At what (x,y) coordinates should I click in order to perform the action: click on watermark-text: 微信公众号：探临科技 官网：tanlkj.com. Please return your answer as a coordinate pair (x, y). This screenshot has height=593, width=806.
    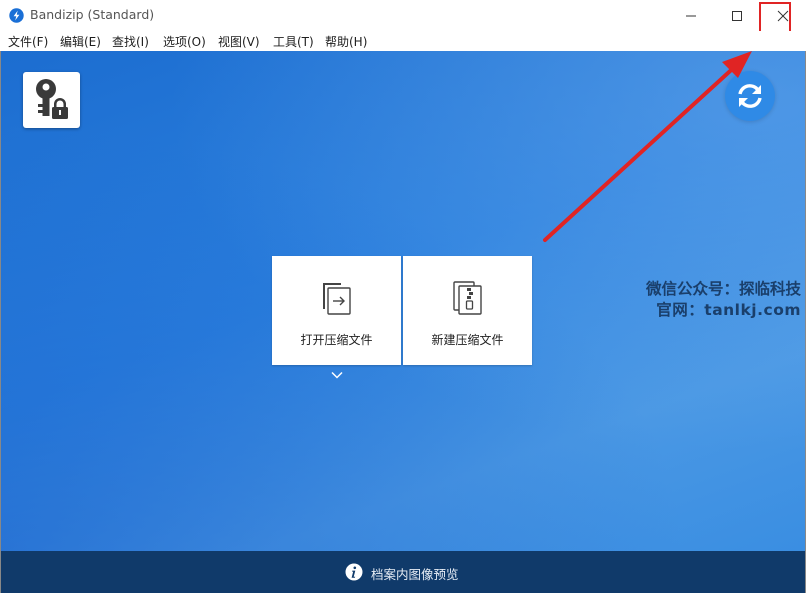
    Looking at the image, I should click on (723, 300).